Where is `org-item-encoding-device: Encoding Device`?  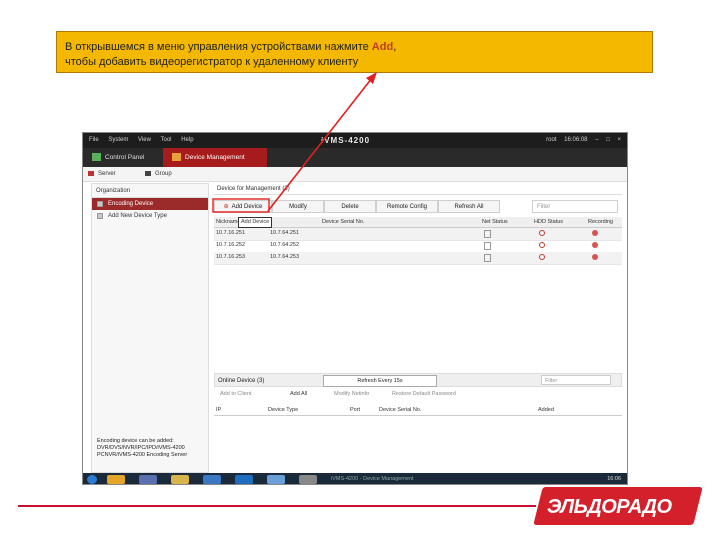
org-item-encoding-device: Encoding Device is located at coordinates (150, 204).